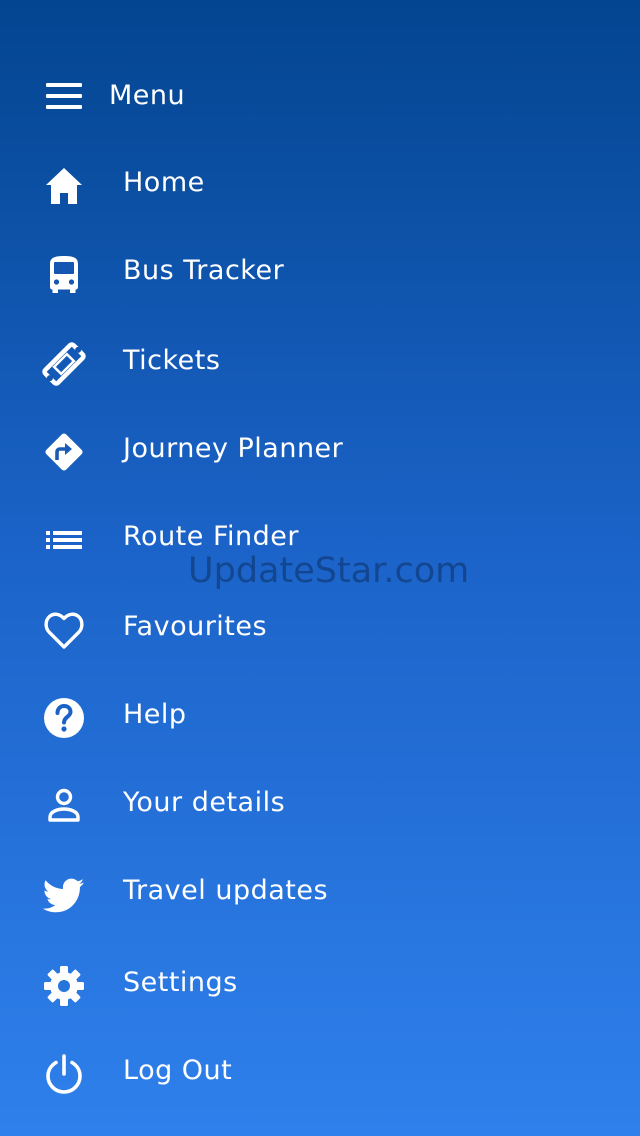 This screenshot has height=1136, width=640. I want to click on menu-item-label: Bus Tracker, so click(204, 270).